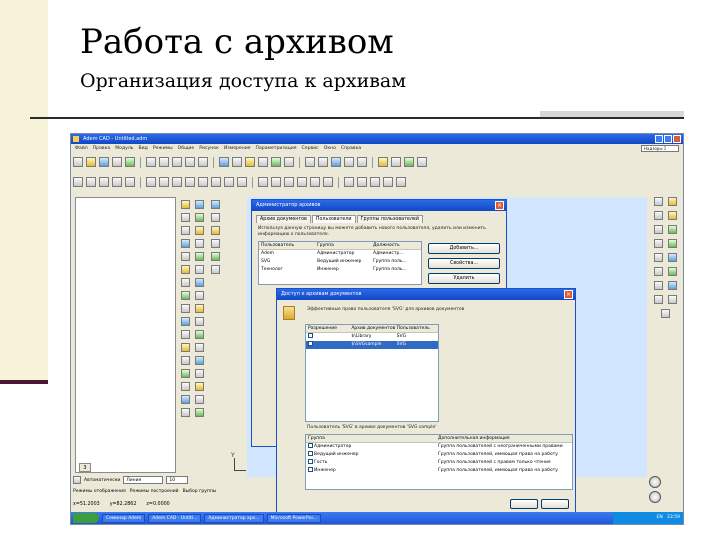 This screenshot has height=540, width=720. What do you see at coordinates (390, 219) in the screenshot?
I see `tab-groups: Группы пользователей` at bounding box center [390, 219].